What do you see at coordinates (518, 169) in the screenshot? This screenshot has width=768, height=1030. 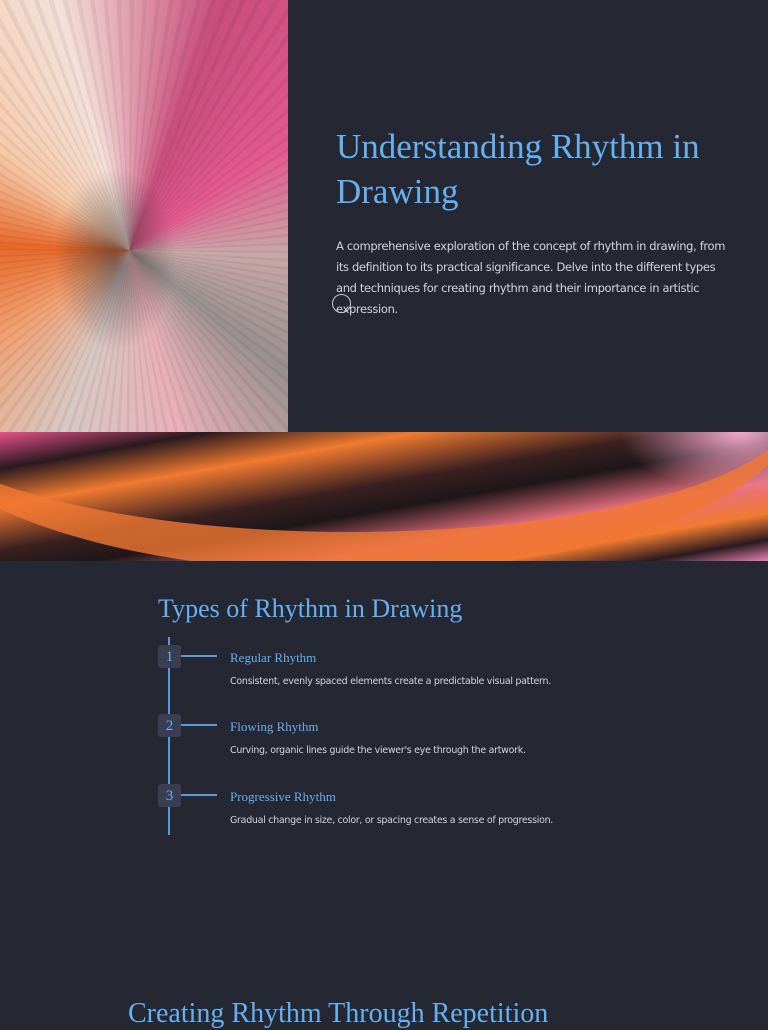 I see `page-title: Understanding Rhythm in Drawing` at bounding box center [518, 169].